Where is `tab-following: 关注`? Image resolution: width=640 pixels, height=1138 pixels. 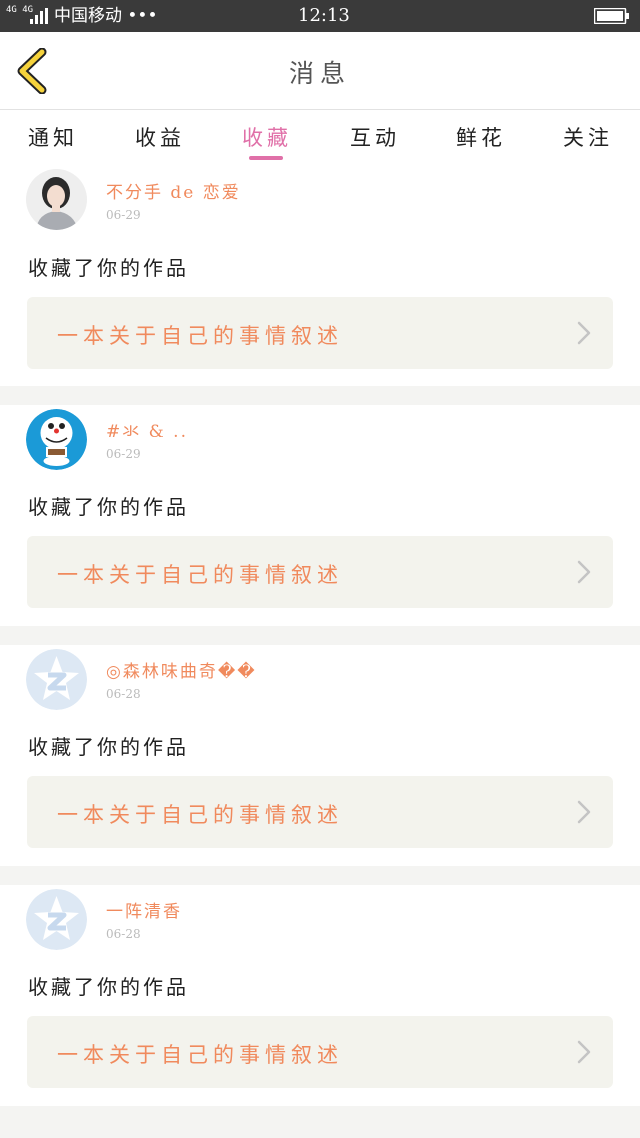
tab-following: 关注 is located at coordinates (588, 137).